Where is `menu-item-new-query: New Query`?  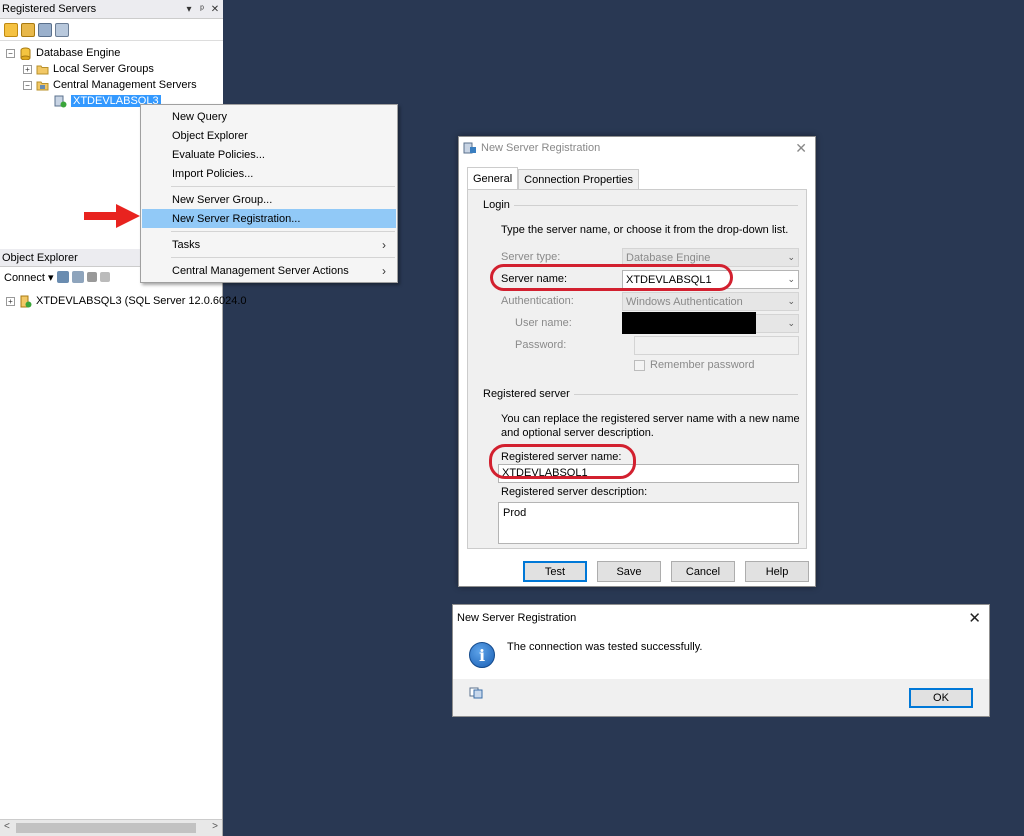
menu-item-new-query: New Query is located at coordinates (269, 116).